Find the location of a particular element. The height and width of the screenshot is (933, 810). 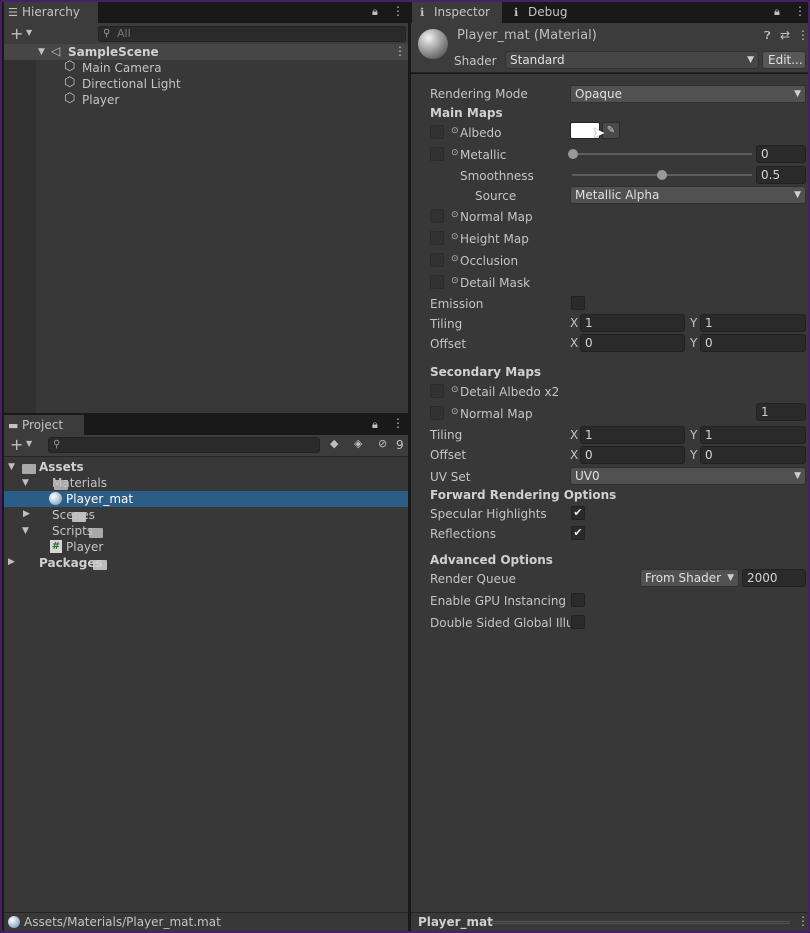

emission-checkbox is located at coordinates (578, 303).